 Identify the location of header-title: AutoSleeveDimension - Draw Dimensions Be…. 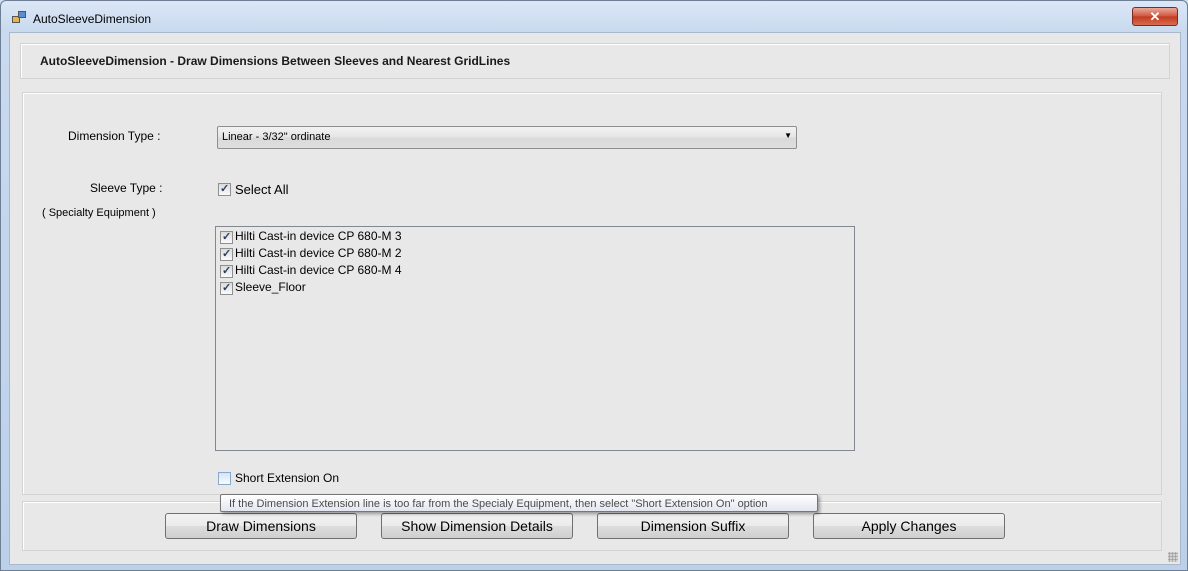
(275, 61).